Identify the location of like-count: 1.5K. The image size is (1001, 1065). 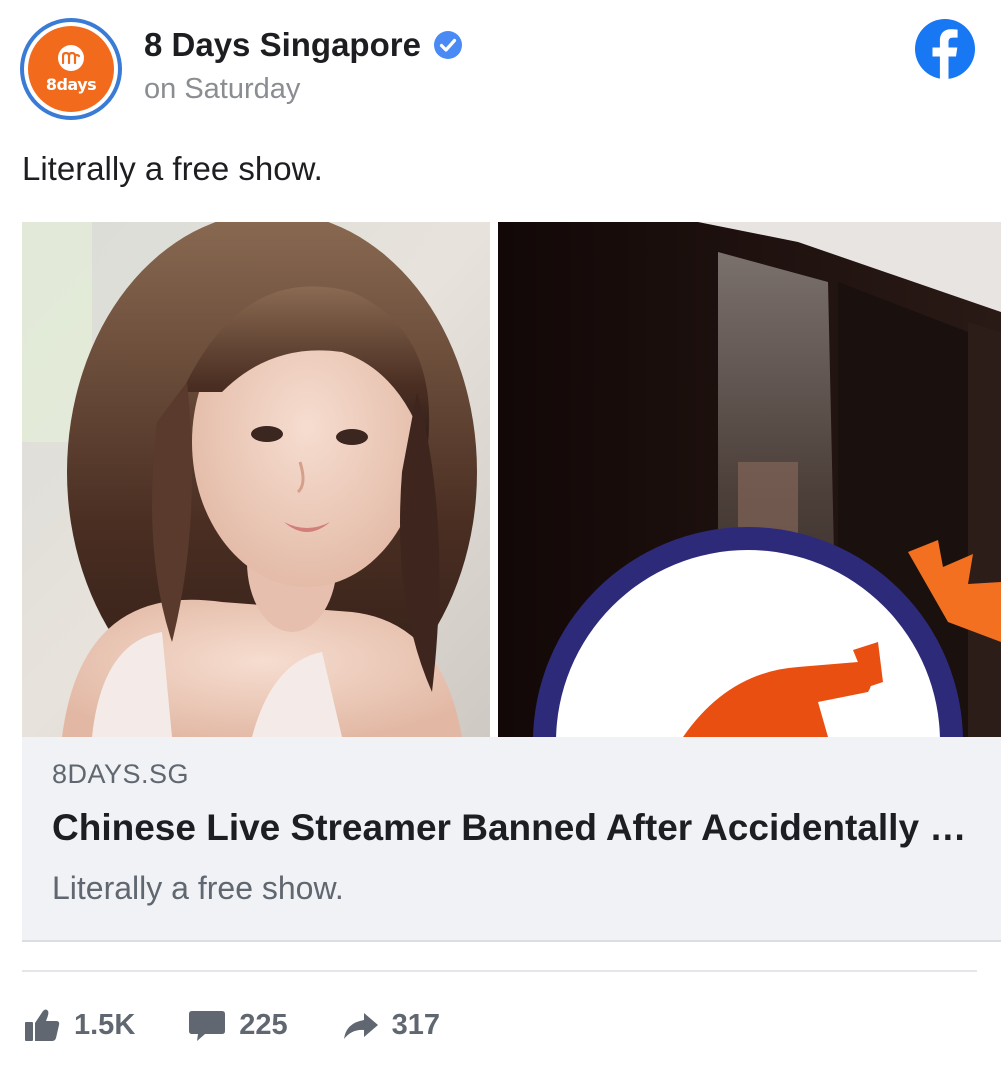
(105, 1024).